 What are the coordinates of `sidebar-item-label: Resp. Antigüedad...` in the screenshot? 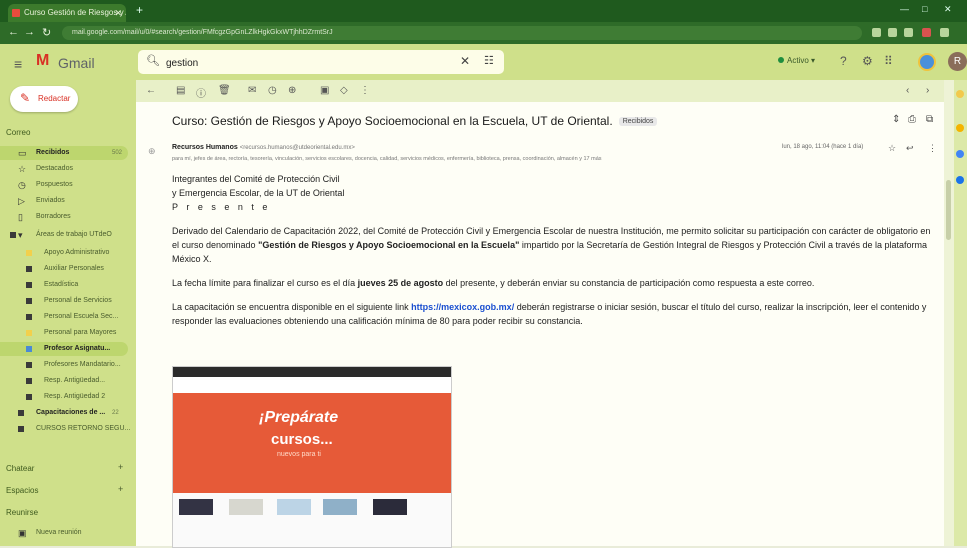 It's located at (75, 380).